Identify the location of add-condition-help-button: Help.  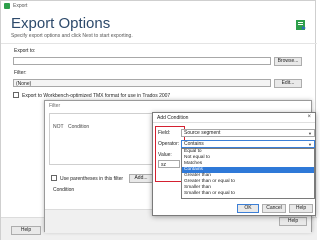
(301, 208).